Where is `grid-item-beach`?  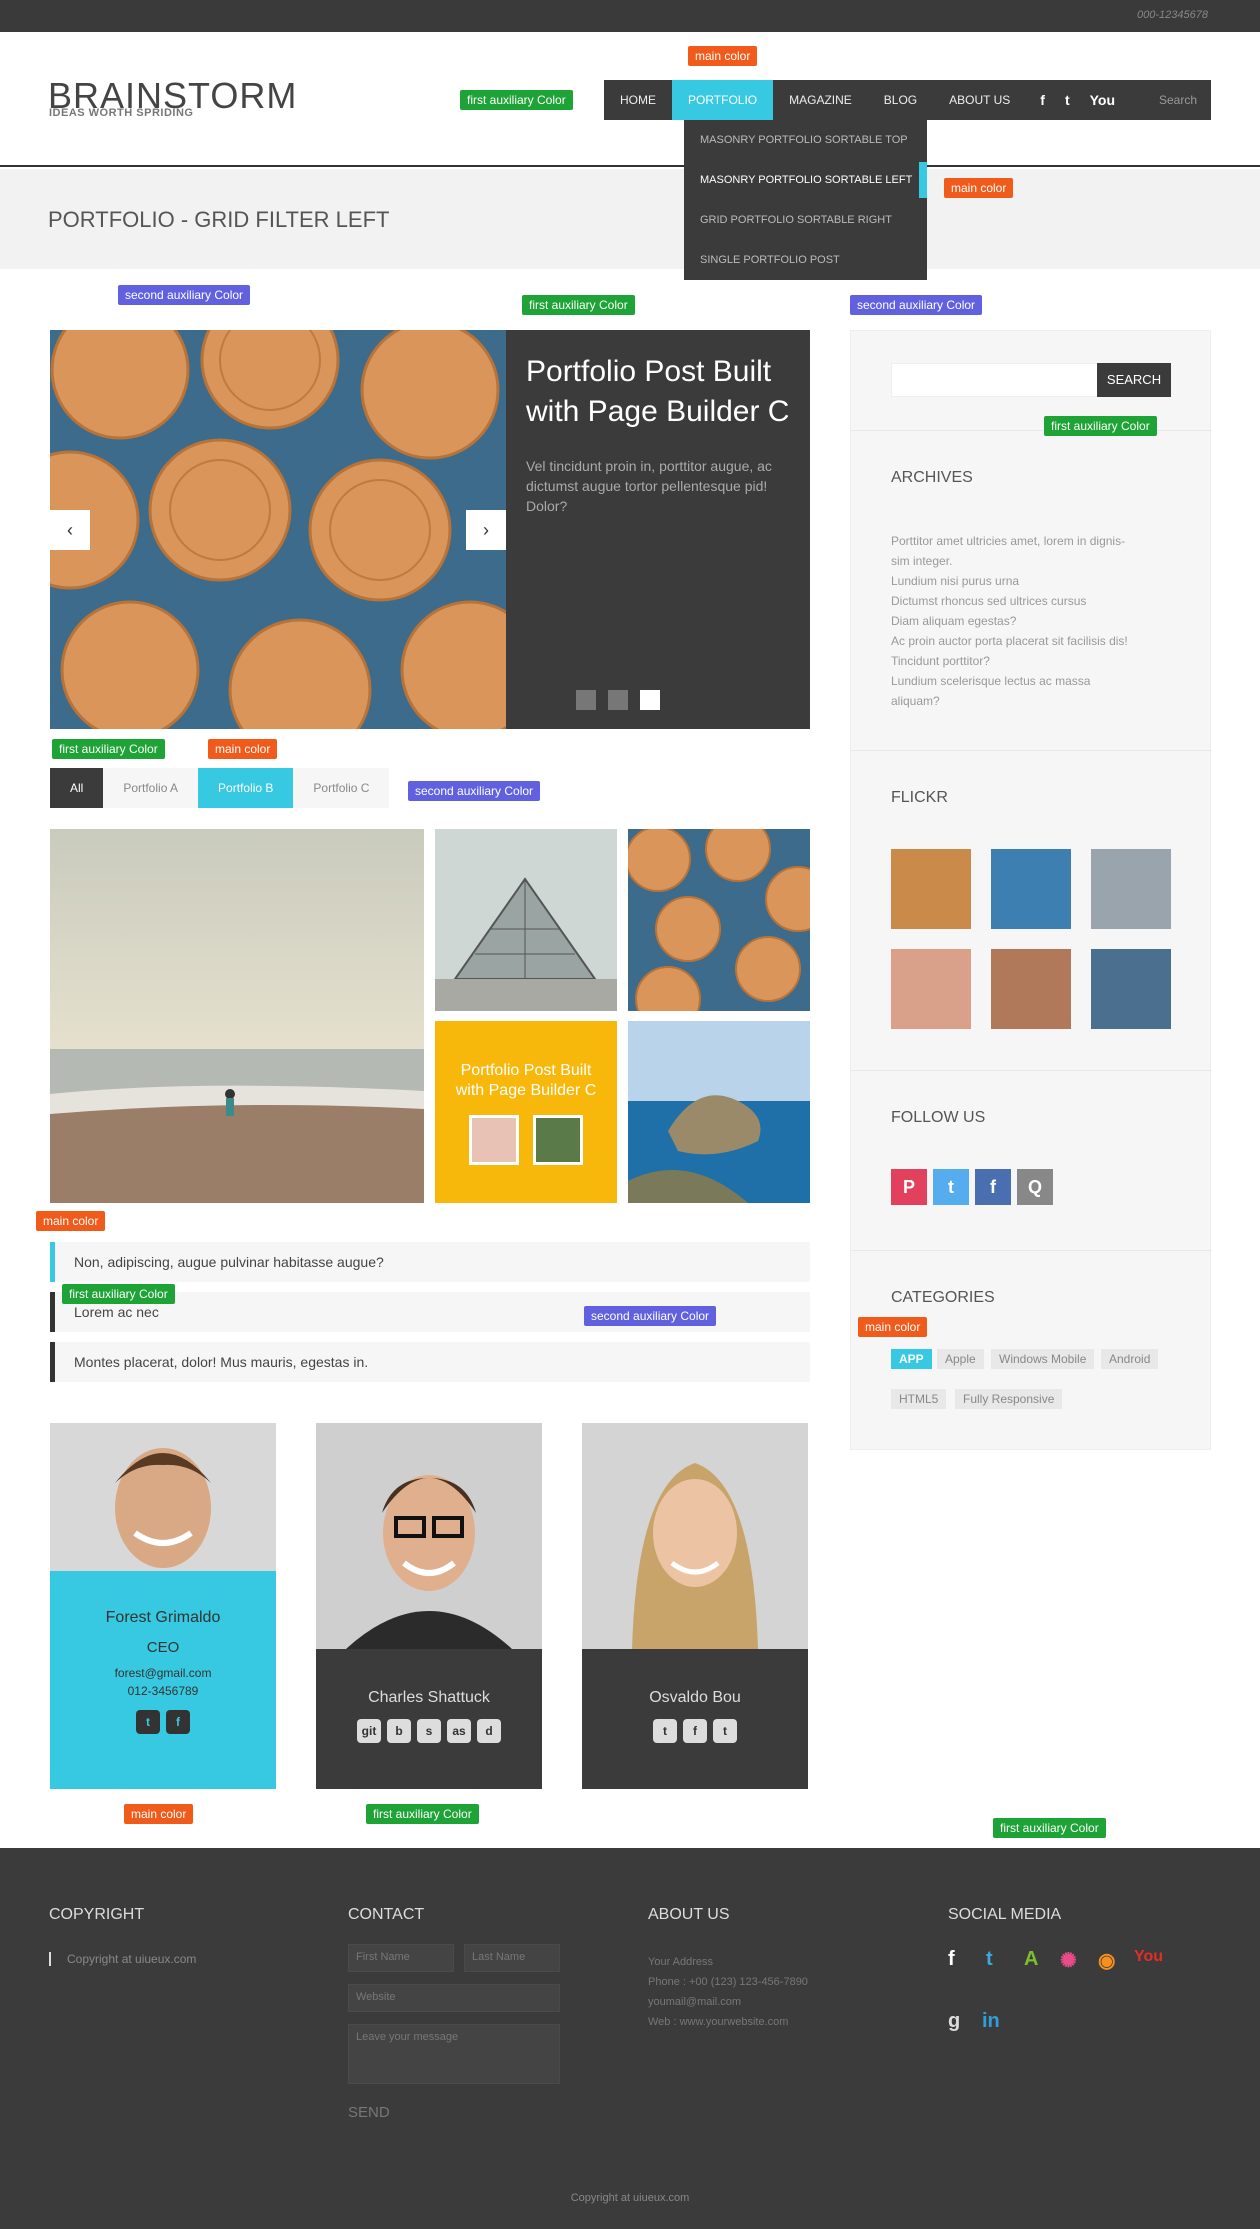 grid-item-beach is located at coordinates (237, 1016).